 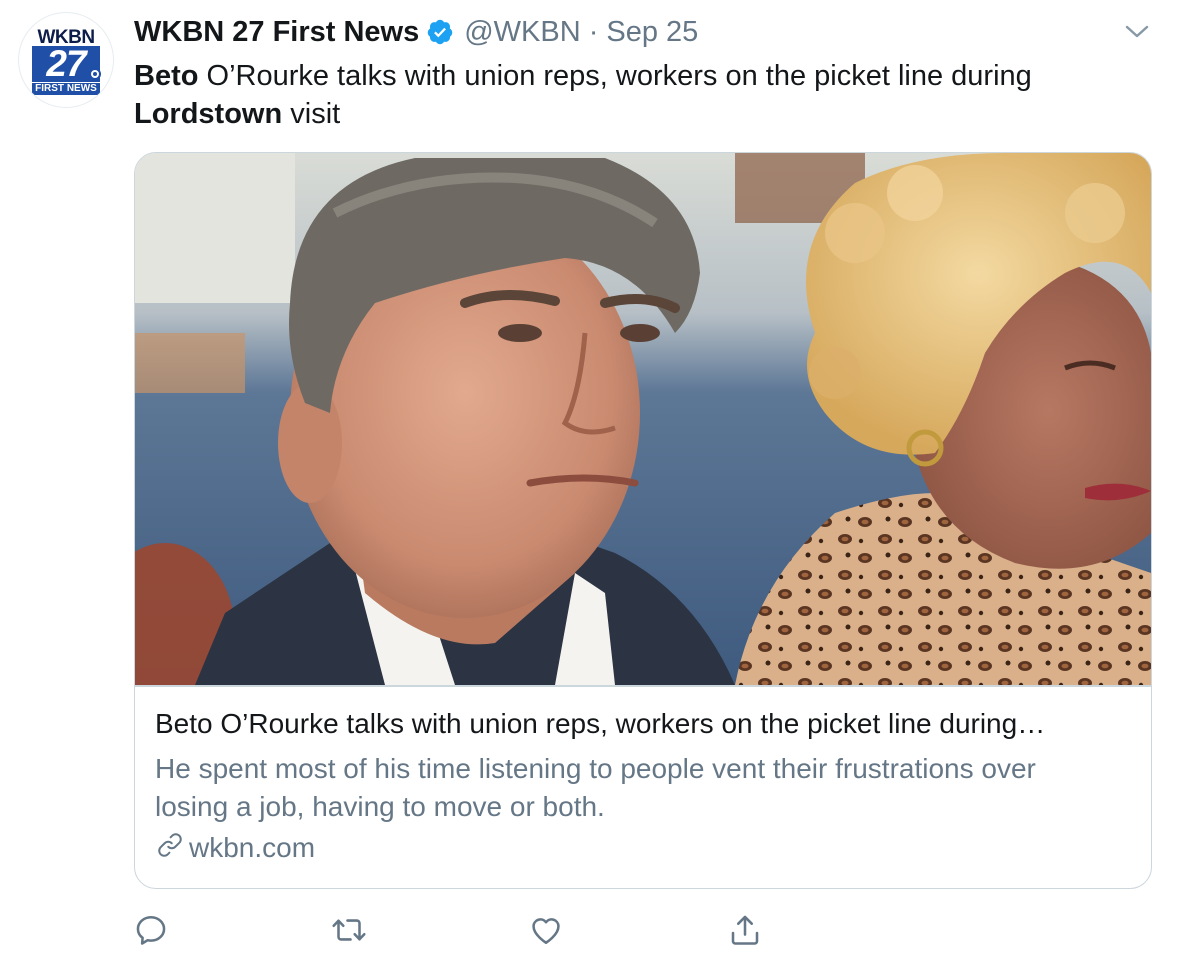 What do you see at coordinates (546, 930) in the screenshot?
I see `like-icon` at bounding box center [546, 930].